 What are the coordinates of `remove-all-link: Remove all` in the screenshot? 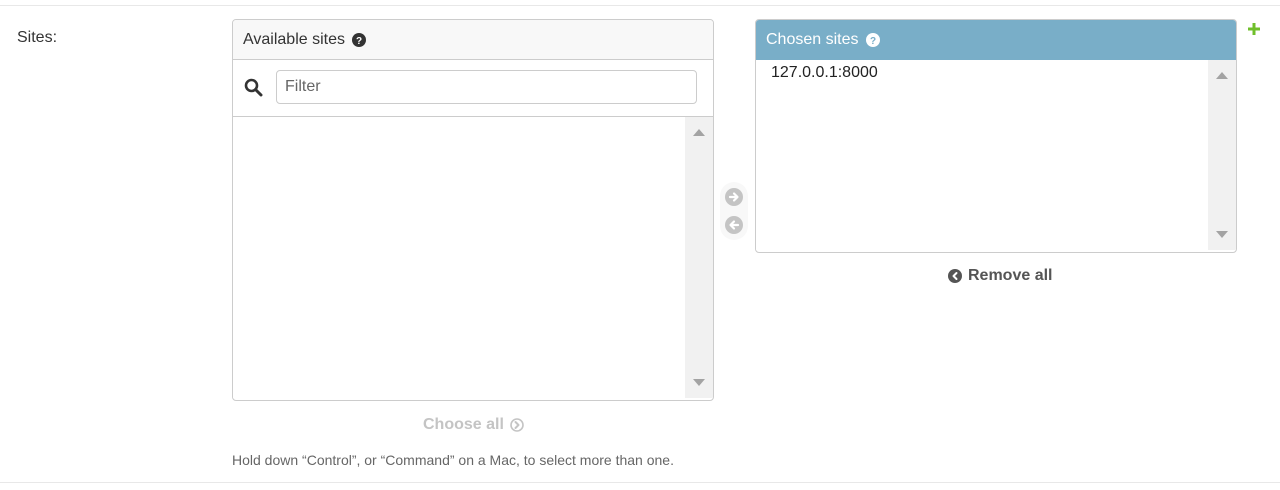 It's located at (1000, 276).